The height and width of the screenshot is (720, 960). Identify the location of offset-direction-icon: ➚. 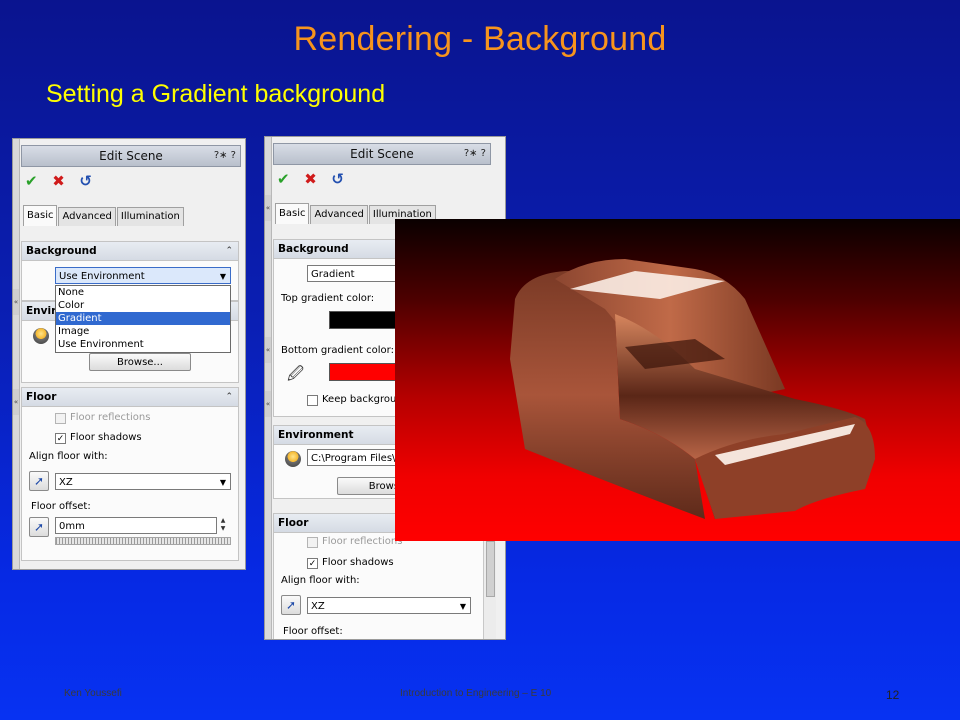
(39, 527).